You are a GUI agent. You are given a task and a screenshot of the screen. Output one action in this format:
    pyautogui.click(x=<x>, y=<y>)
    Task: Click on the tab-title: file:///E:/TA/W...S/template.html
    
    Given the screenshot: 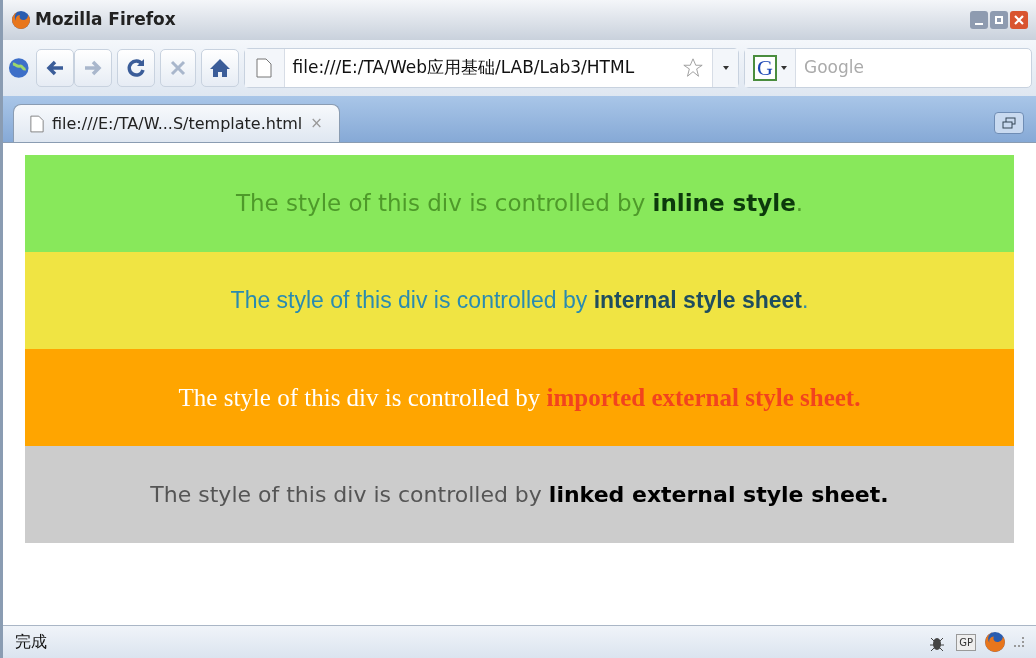 What is the action you would take?
    pyautogui.click(x=177, y=123)
    